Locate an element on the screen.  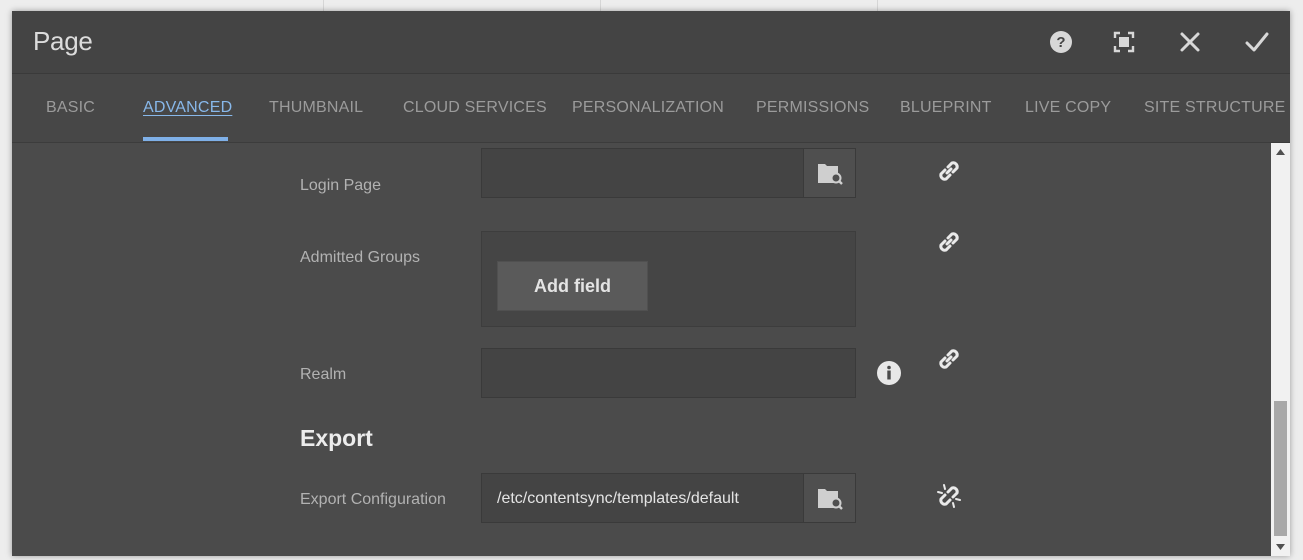
tab-live-copy: LIVE COPY is located at coordinates (1068, 108).